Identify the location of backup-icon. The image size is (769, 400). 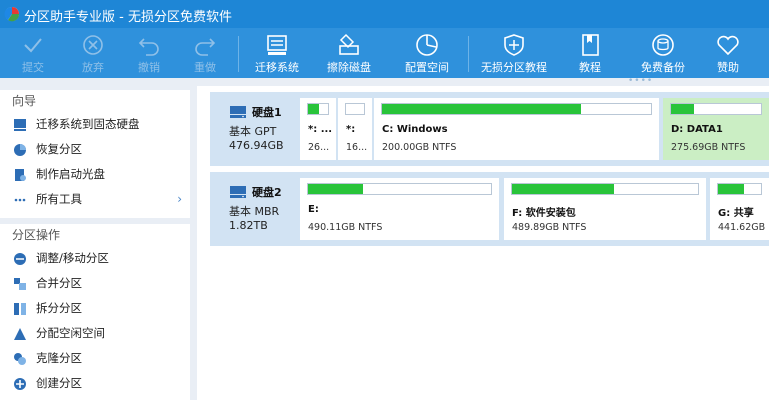
(663, 45).